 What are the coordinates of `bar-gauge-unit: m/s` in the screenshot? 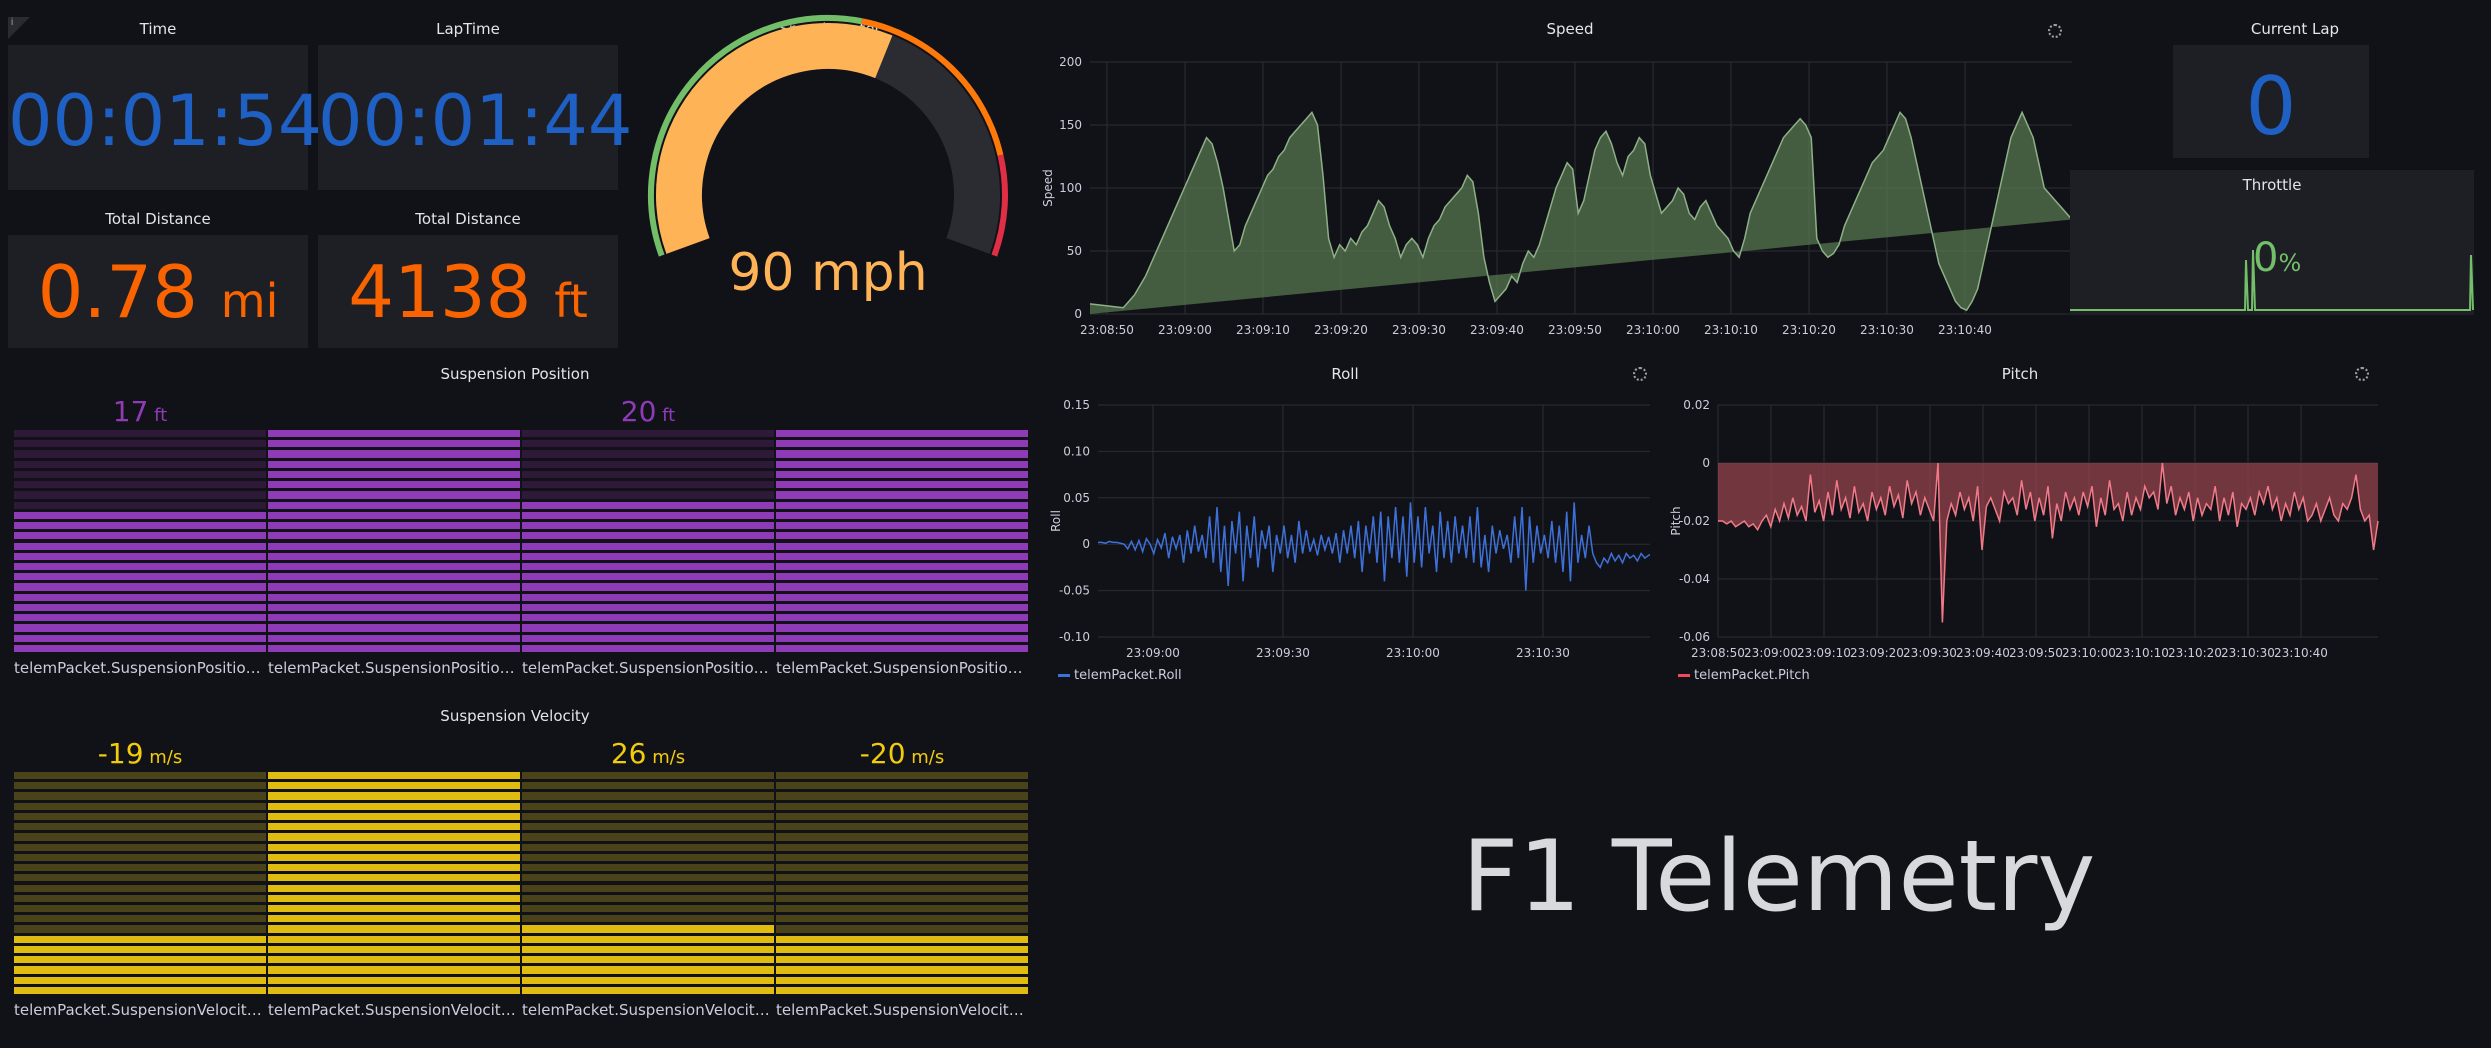 It's located at (163, 757).